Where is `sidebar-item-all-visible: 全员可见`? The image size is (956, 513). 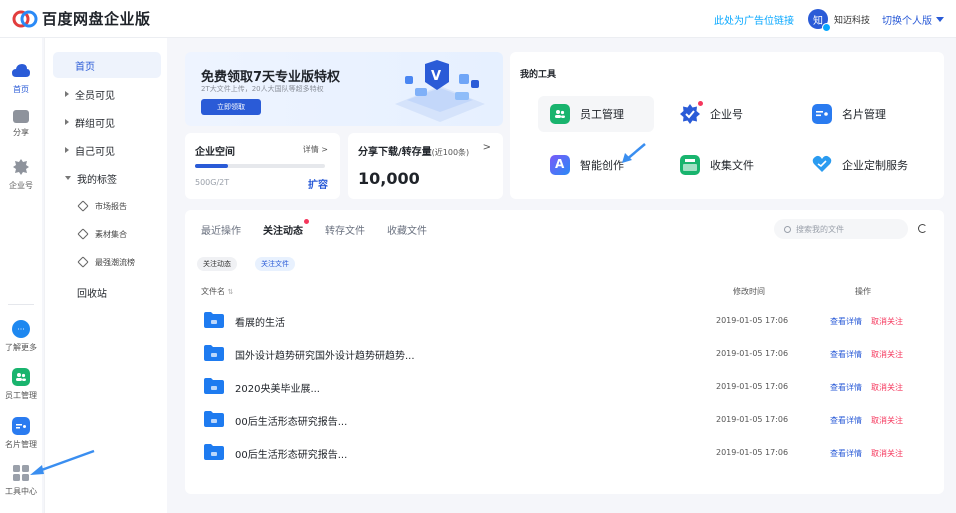 sidebar-item-all-visible: 全员可见 is located at coordinates (107, 94).